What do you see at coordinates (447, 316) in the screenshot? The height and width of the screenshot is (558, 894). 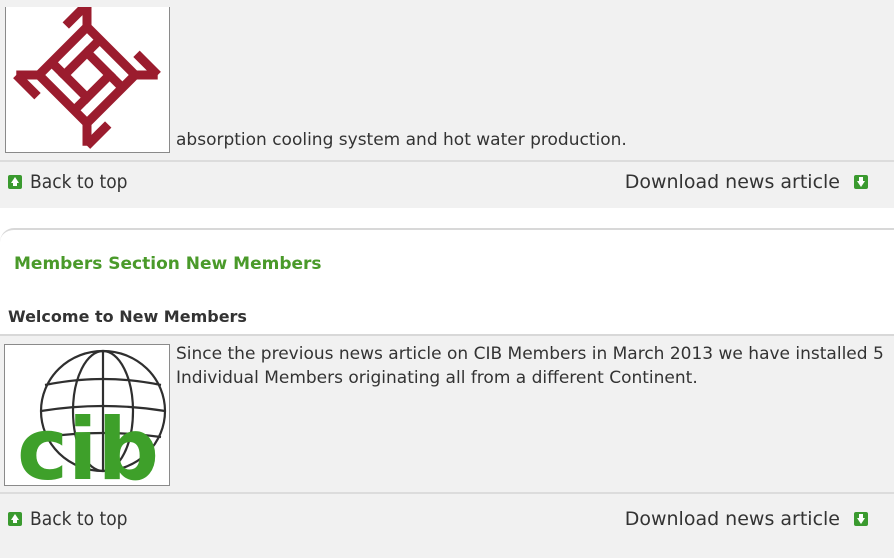 I see `article-subheading: Welcome to New Members` at bounding box center [447, 316].